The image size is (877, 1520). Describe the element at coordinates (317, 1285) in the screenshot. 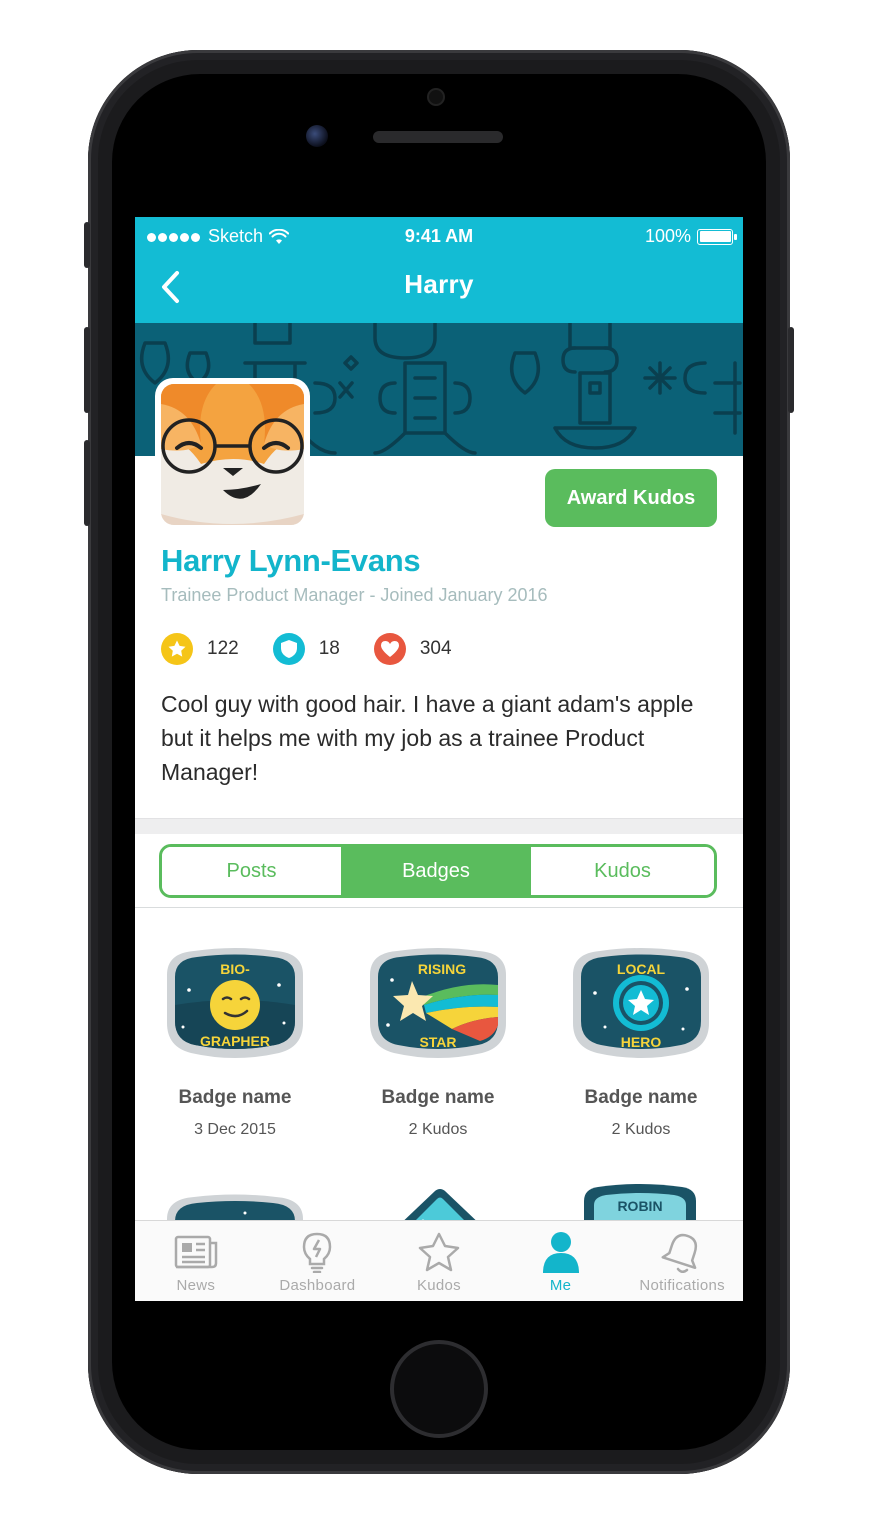

I see `tab-label: Dashboard` at that location.